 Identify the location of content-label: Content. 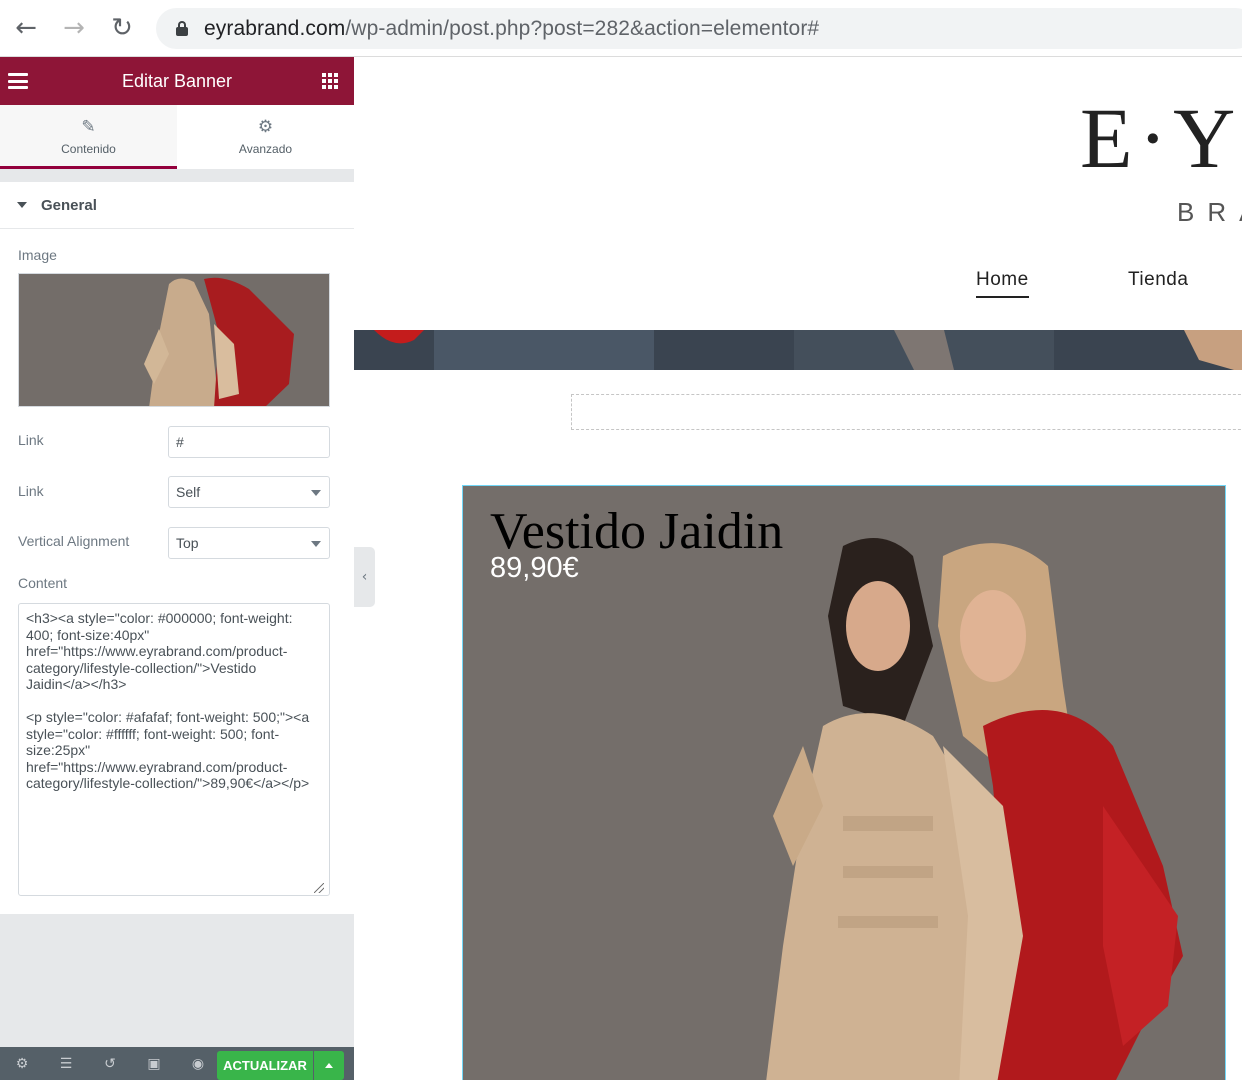
(43, 583).